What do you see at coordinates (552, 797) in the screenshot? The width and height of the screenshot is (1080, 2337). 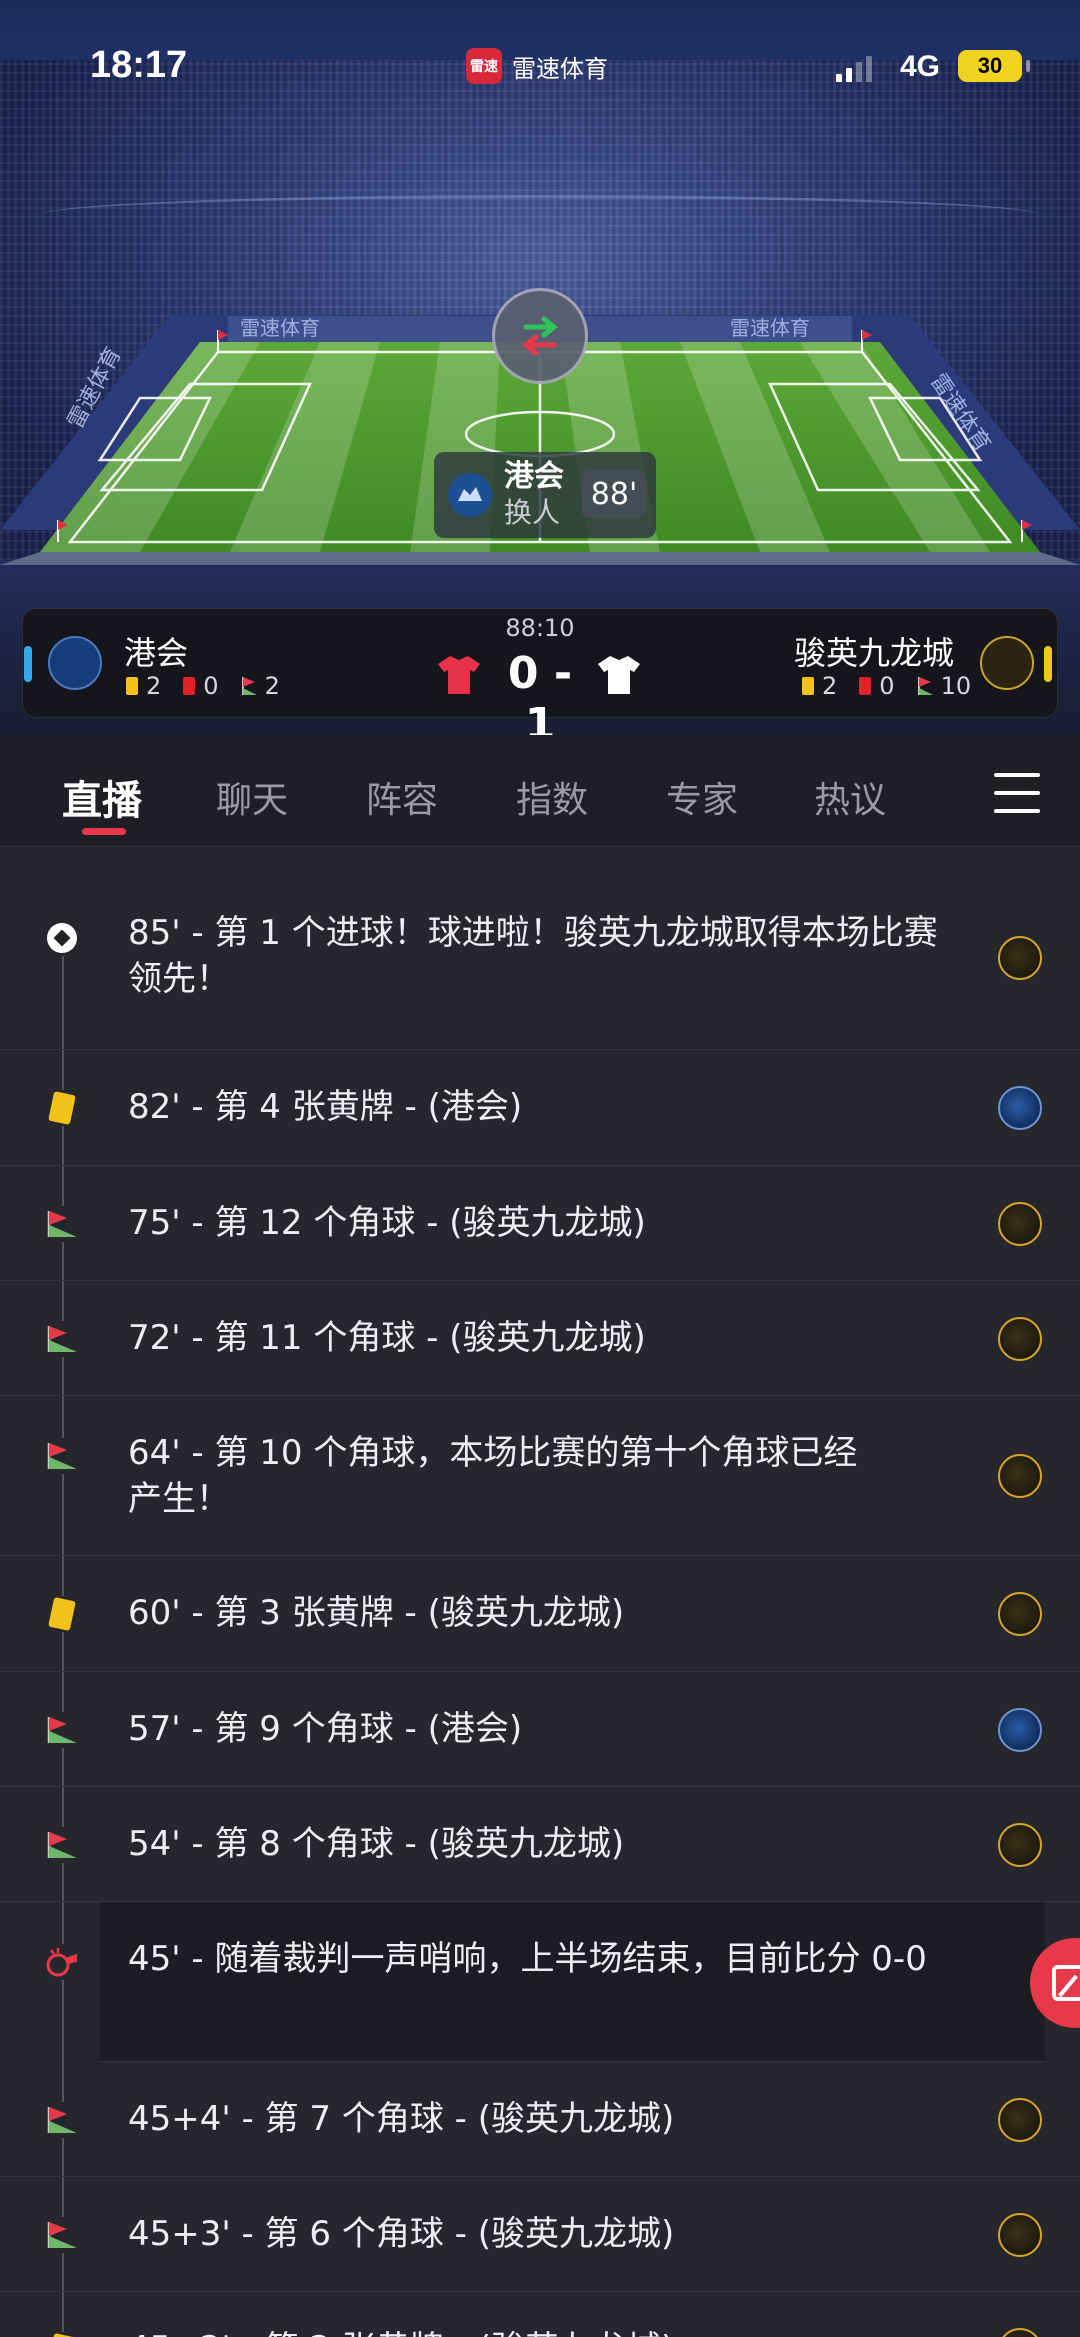 I see `tab-odds: 指数` at bounding box center [552, 797].